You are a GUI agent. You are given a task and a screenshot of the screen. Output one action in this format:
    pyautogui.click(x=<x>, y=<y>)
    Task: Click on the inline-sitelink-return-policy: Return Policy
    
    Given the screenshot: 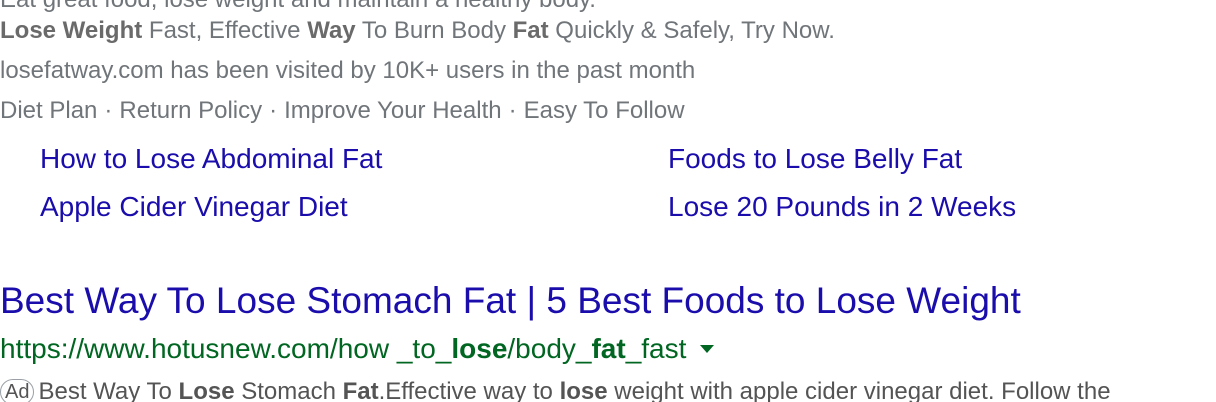 What is the action you would take?
    pyautogui.click(x=190, y=110)
    